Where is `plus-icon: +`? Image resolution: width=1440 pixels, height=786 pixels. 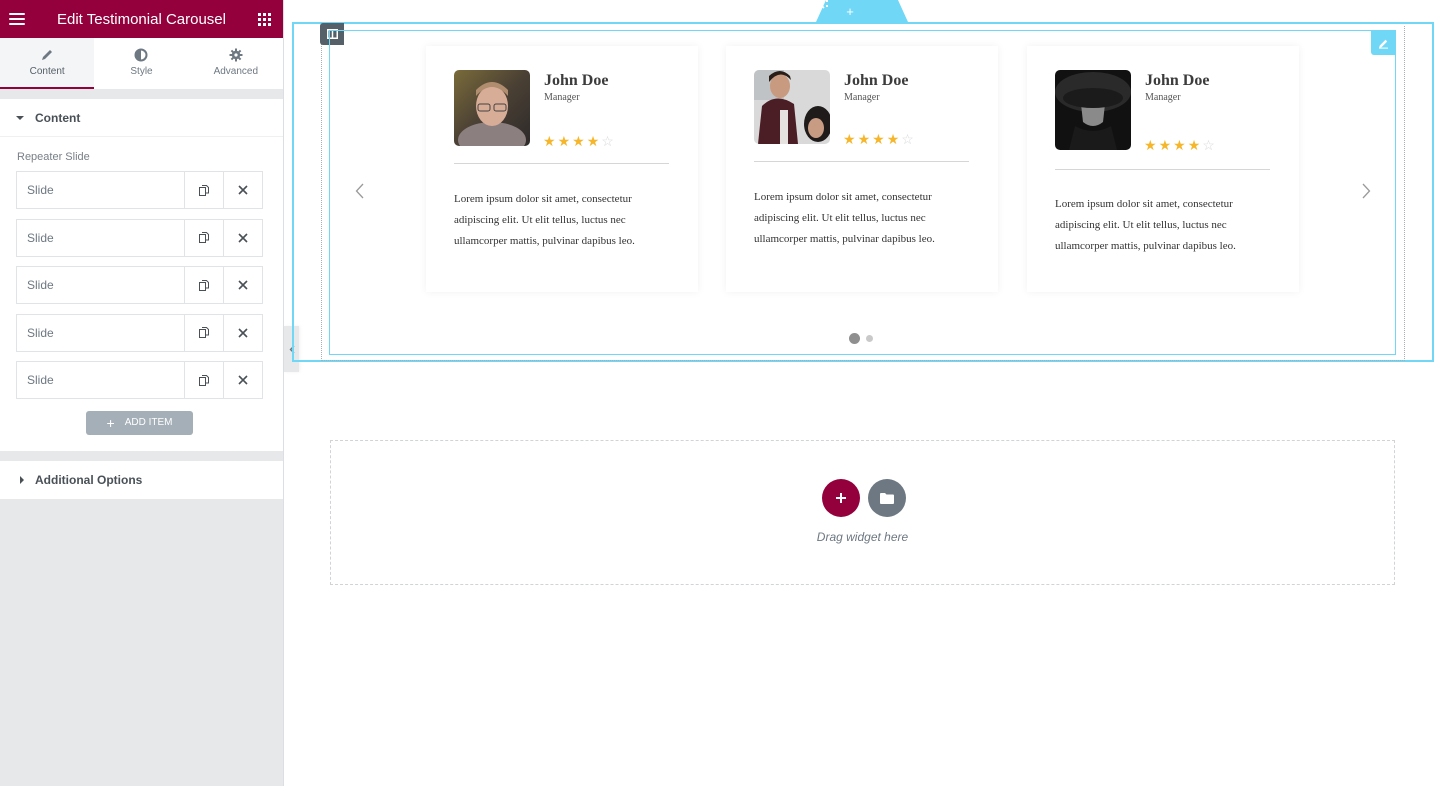 plus-icon: + is located at coordinates (110, 422).